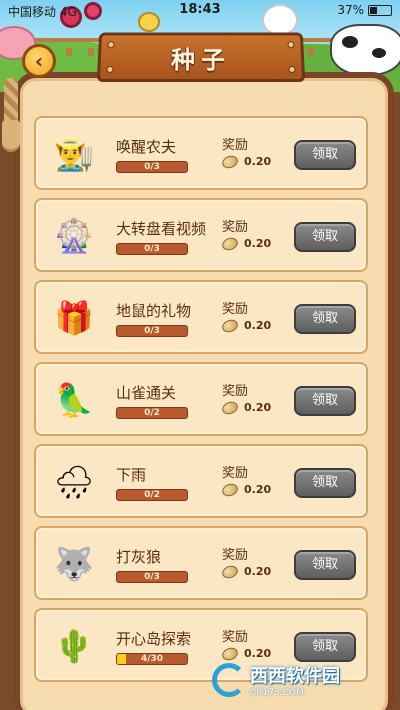 Image resolution: width=400 pixels, height=710 pixels. Describe the element at coordinates (74, 318) in the screenshot. I see `gopher-gift-icon: 🎁` at that location.